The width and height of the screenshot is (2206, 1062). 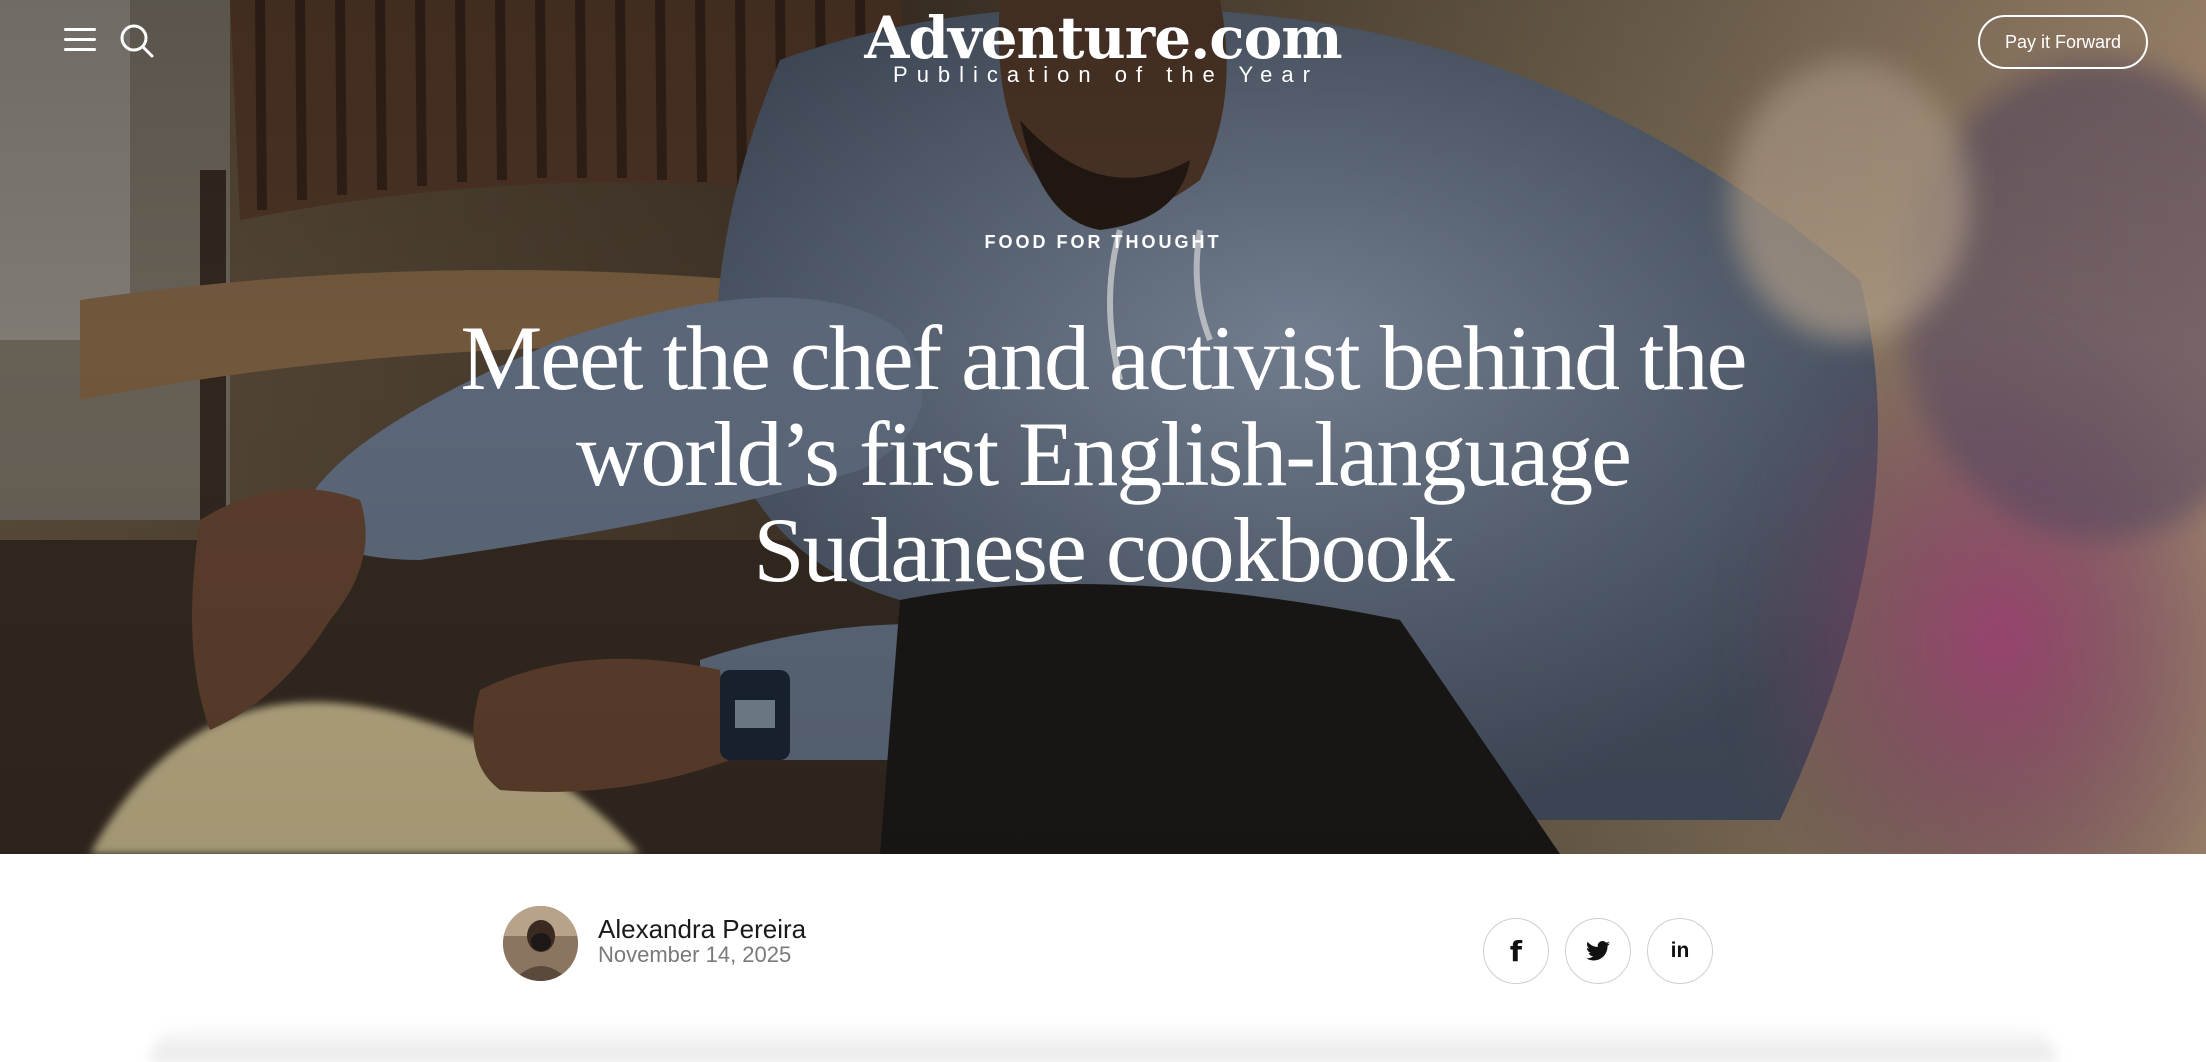 What do you see at coordinates (1103, 550) in the screenshot?
I see `headline-line: Sudanese cookbook` at bounding box center [1103, 550].